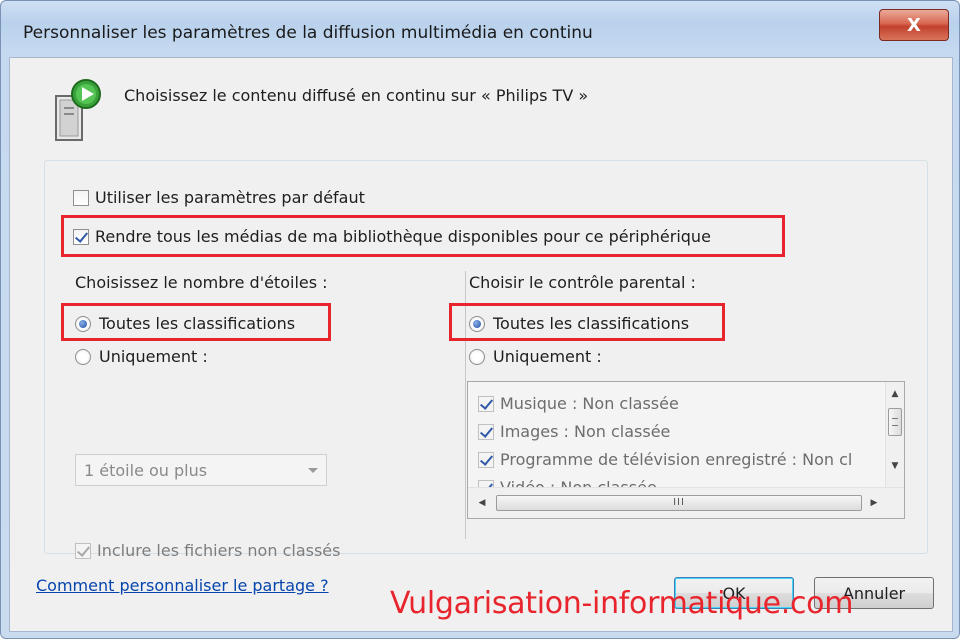 This screenshot has width=960, height=639. Describe the element at coordinates (547, 356) in the screenshot. I see `parental-only-label: Uniquement :` at that location.